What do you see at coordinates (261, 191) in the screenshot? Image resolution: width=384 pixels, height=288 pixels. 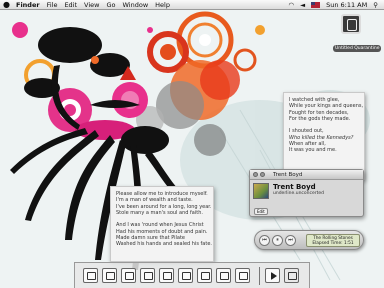 I see `album-art` at bounding box center [261, 191].